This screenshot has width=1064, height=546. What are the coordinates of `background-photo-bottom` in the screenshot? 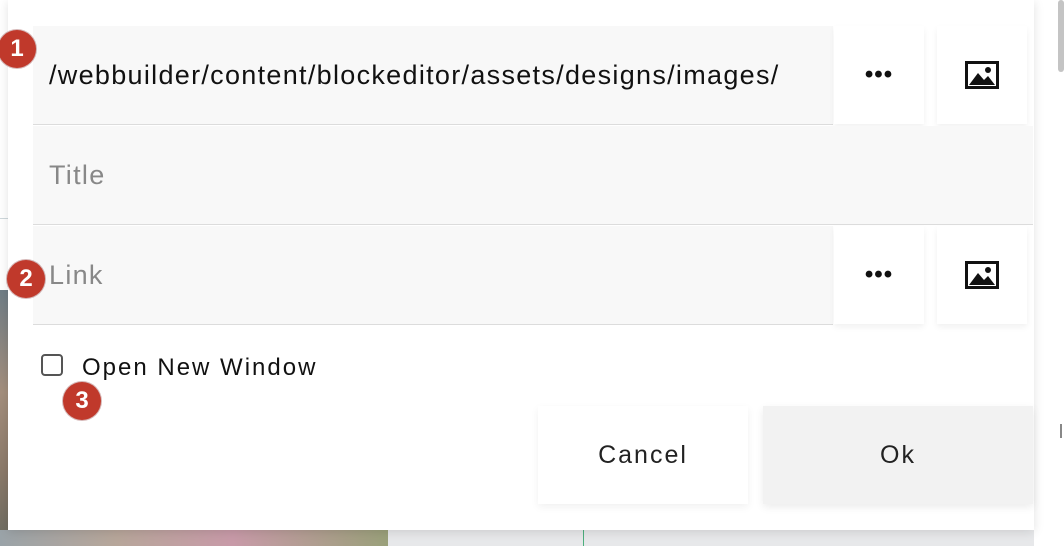 It's located at (194, 538).